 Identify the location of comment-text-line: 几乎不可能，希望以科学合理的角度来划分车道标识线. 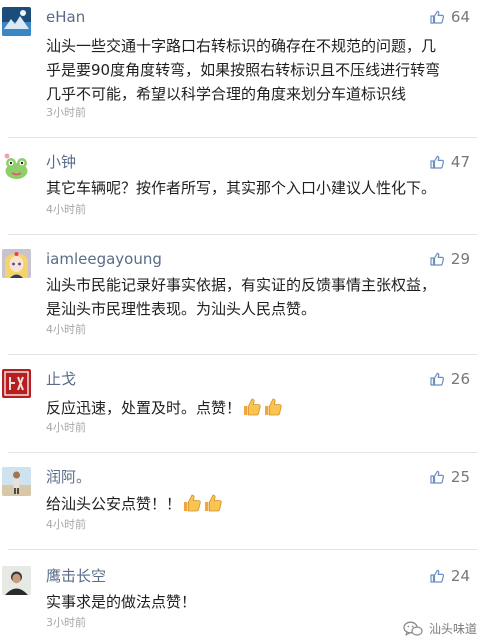
(226, 94).